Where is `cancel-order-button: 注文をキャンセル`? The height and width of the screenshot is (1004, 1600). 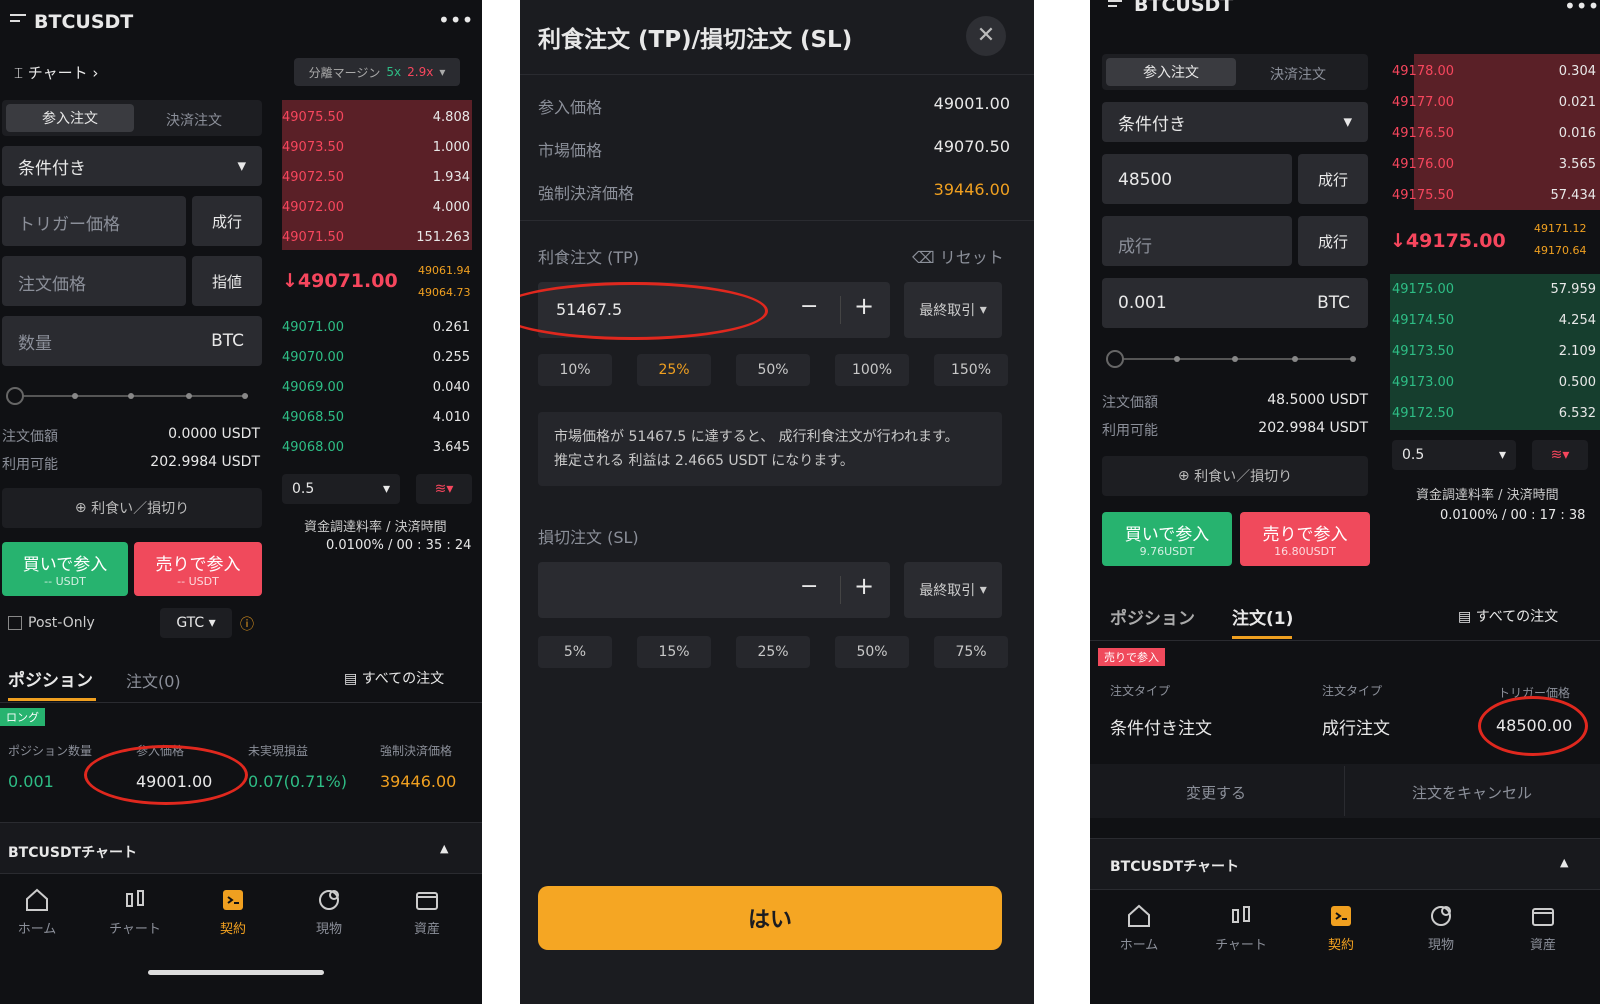 cancel-order-button: 注文をキャンセル is located at coordinates (1472, 792).